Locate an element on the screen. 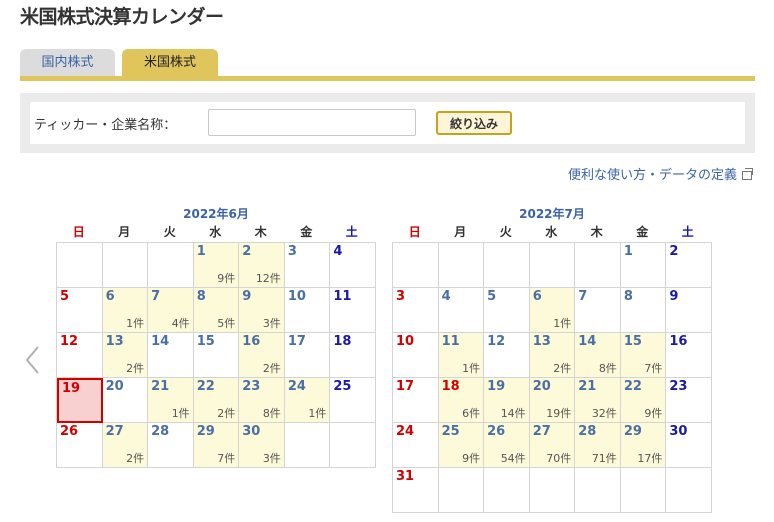 This screenshot has width=774, height=522. day-cell: 19 14件 is located at coordinates (507, 400).